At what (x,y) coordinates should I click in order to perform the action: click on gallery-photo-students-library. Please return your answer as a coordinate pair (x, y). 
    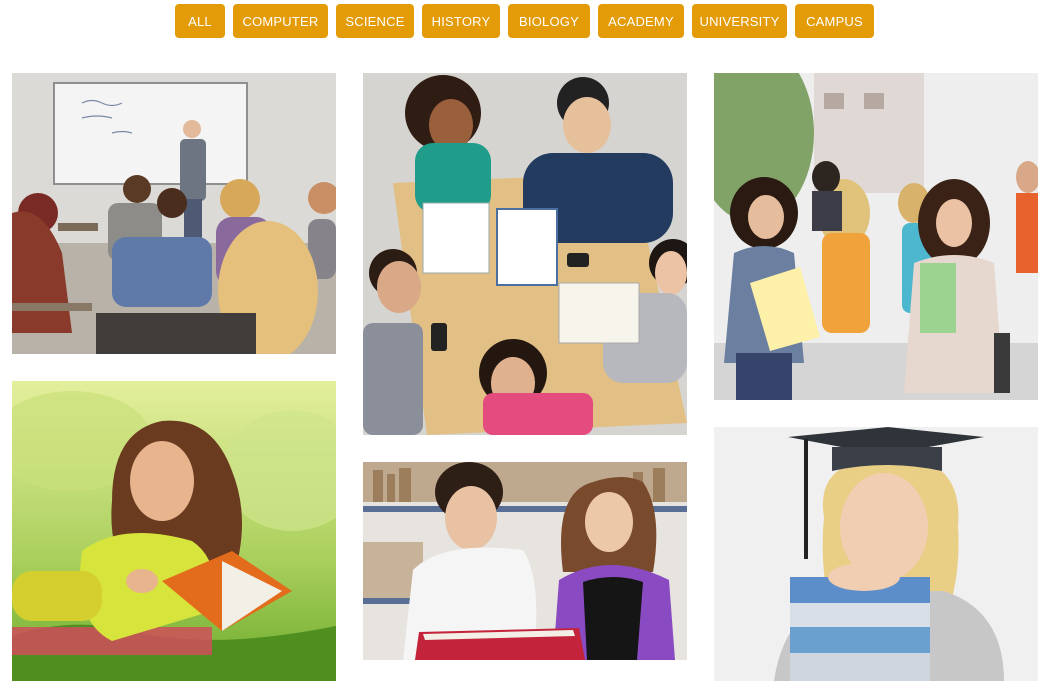
    Looking at the image, I should click on (525, 561).